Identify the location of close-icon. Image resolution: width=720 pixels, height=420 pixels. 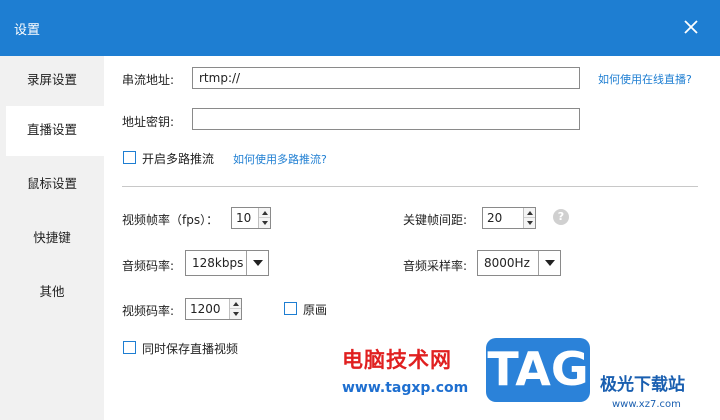
(691, 27).